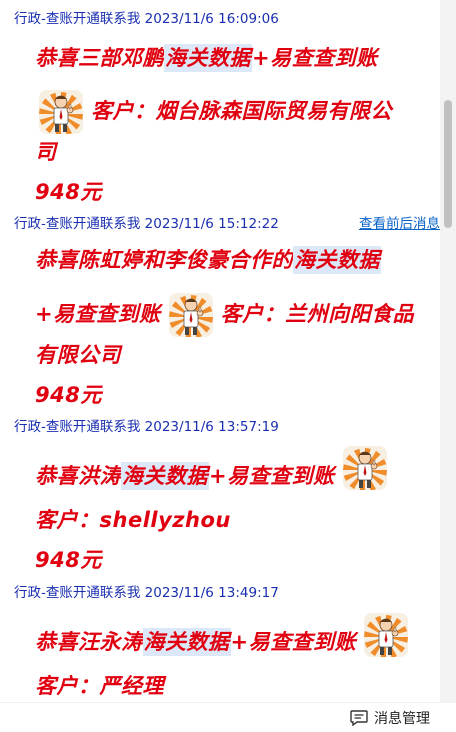 The image size is (456, 732). I want to click on scrollbar, so click(448, 351).